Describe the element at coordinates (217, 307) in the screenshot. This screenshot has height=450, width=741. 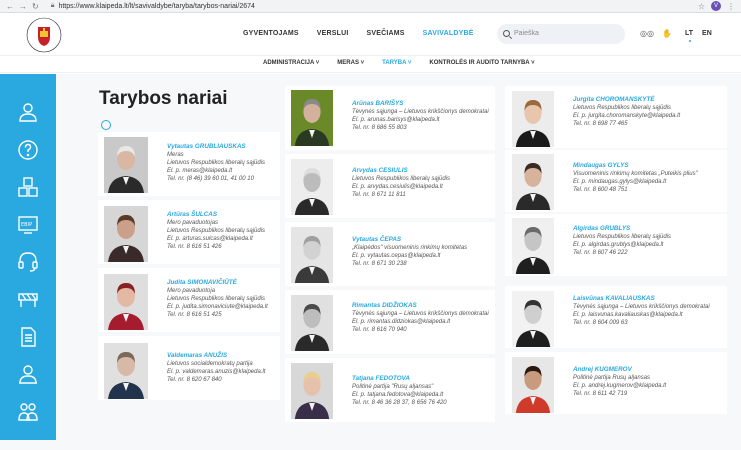
I see `member-email: El. p. judita.simonaviciute@klaipeda.lt` at that location.